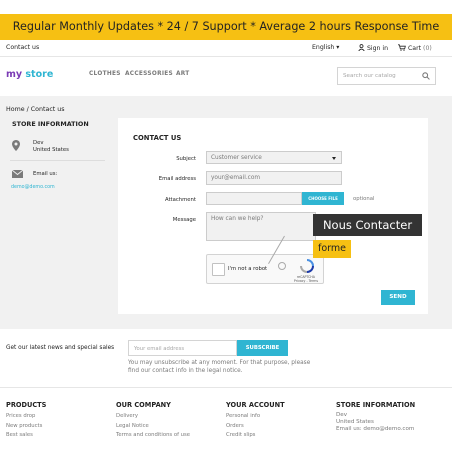 This screenshot has height=452, width=452. I want to click on breadcrumb-current: Contact us, so click(47, 109).